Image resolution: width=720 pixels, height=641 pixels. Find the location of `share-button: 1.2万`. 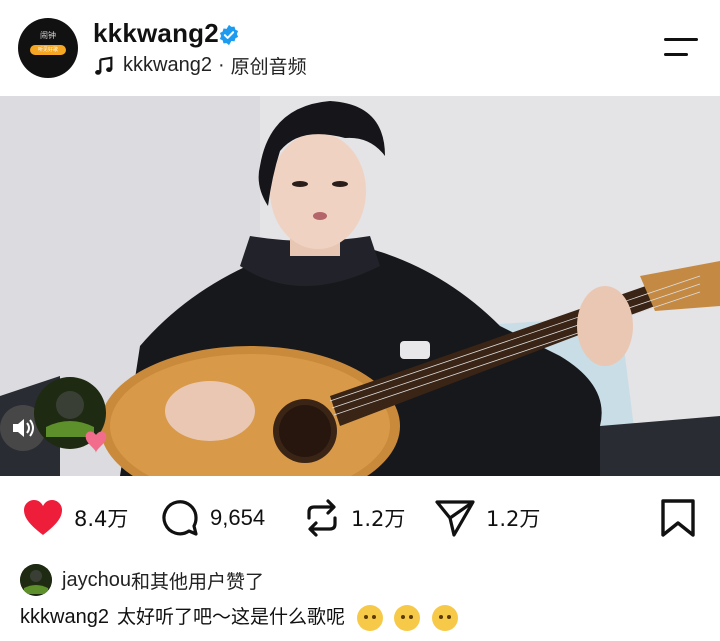

share-button: 1.2万 is located at coordinates (487, 518).